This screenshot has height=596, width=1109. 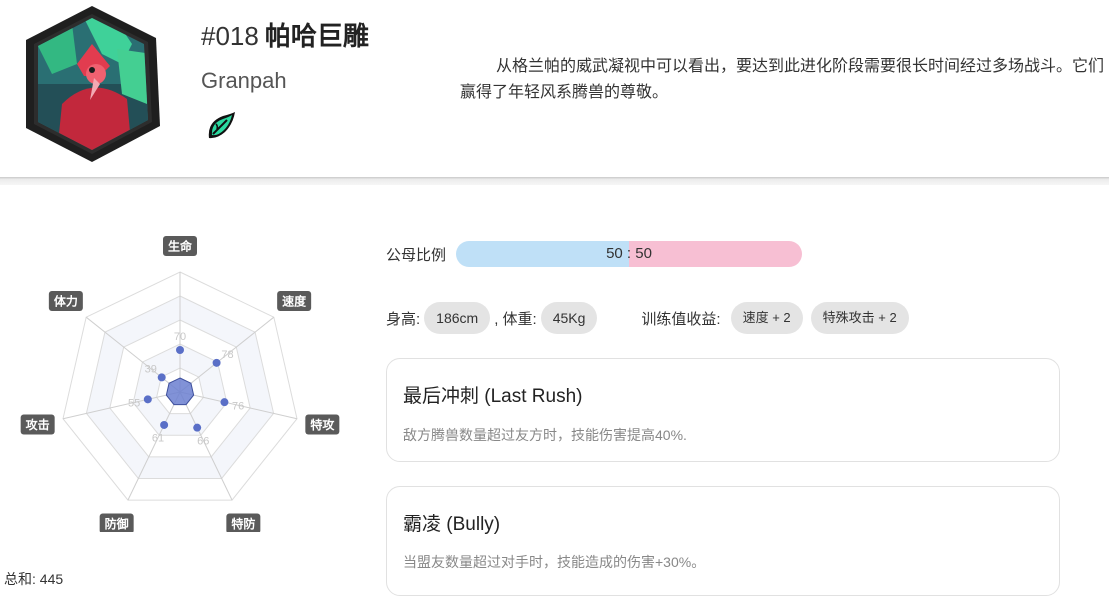 I want to click on gender-ratio-row: 公母比例 50 : 50, so click(x=594, y=254).